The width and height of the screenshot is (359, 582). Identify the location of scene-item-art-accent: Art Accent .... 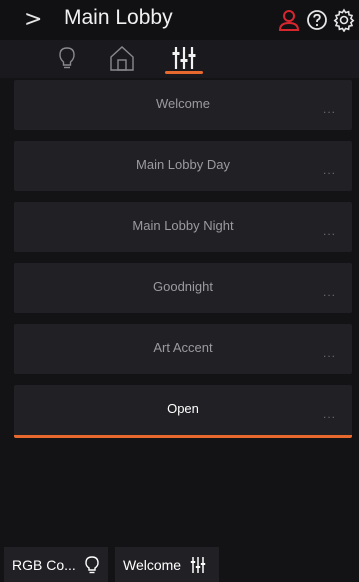
(183, 349).